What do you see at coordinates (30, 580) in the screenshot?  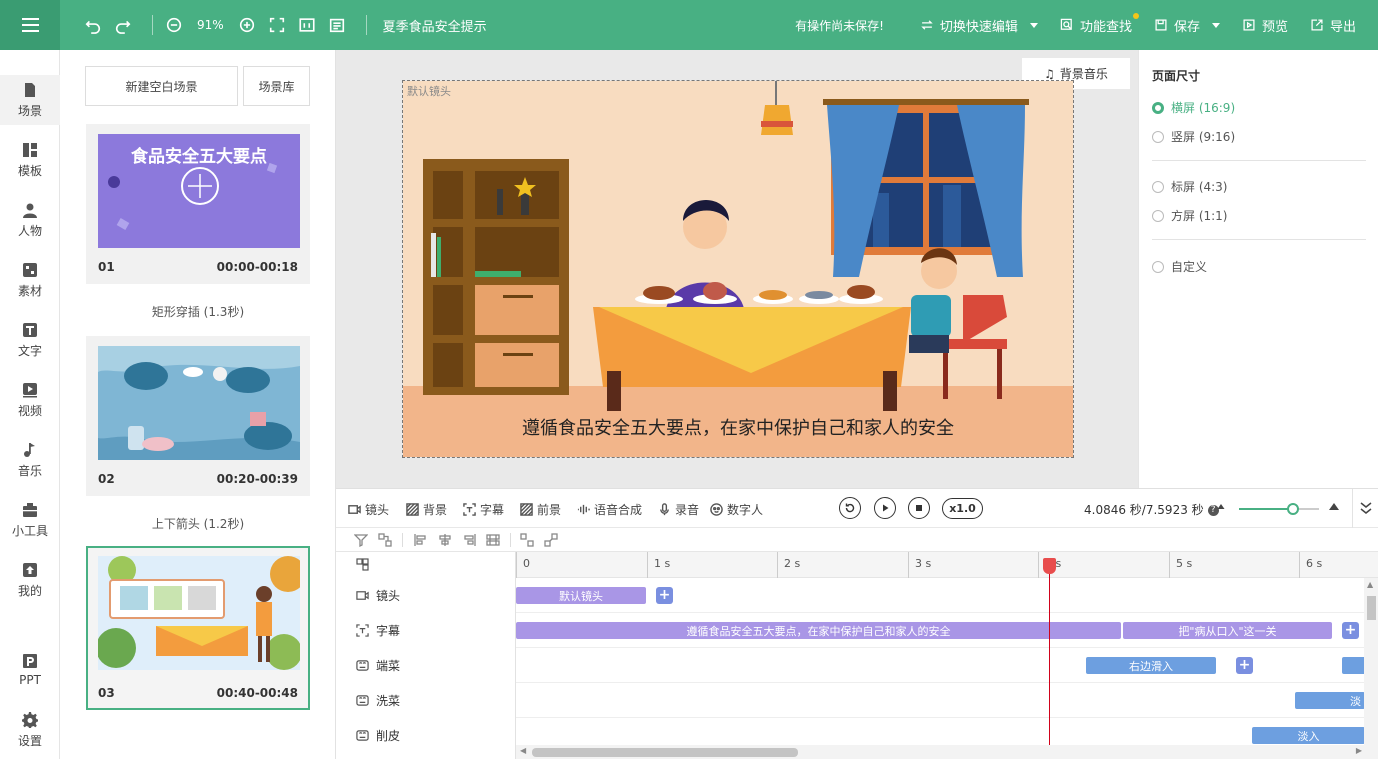 I see `nav-mine: 我的` at bounding box center [30, 580].